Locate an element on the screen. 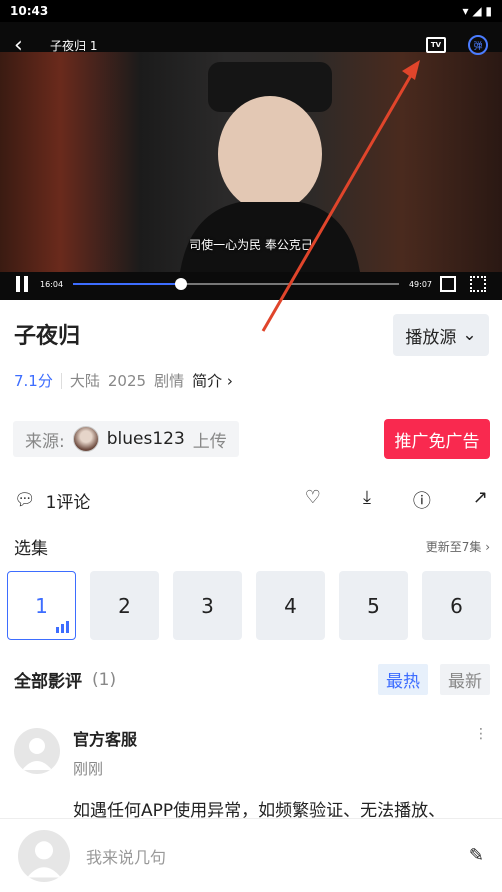  player-controls: 16:04 49:07 is located at coordinates (251, 284).